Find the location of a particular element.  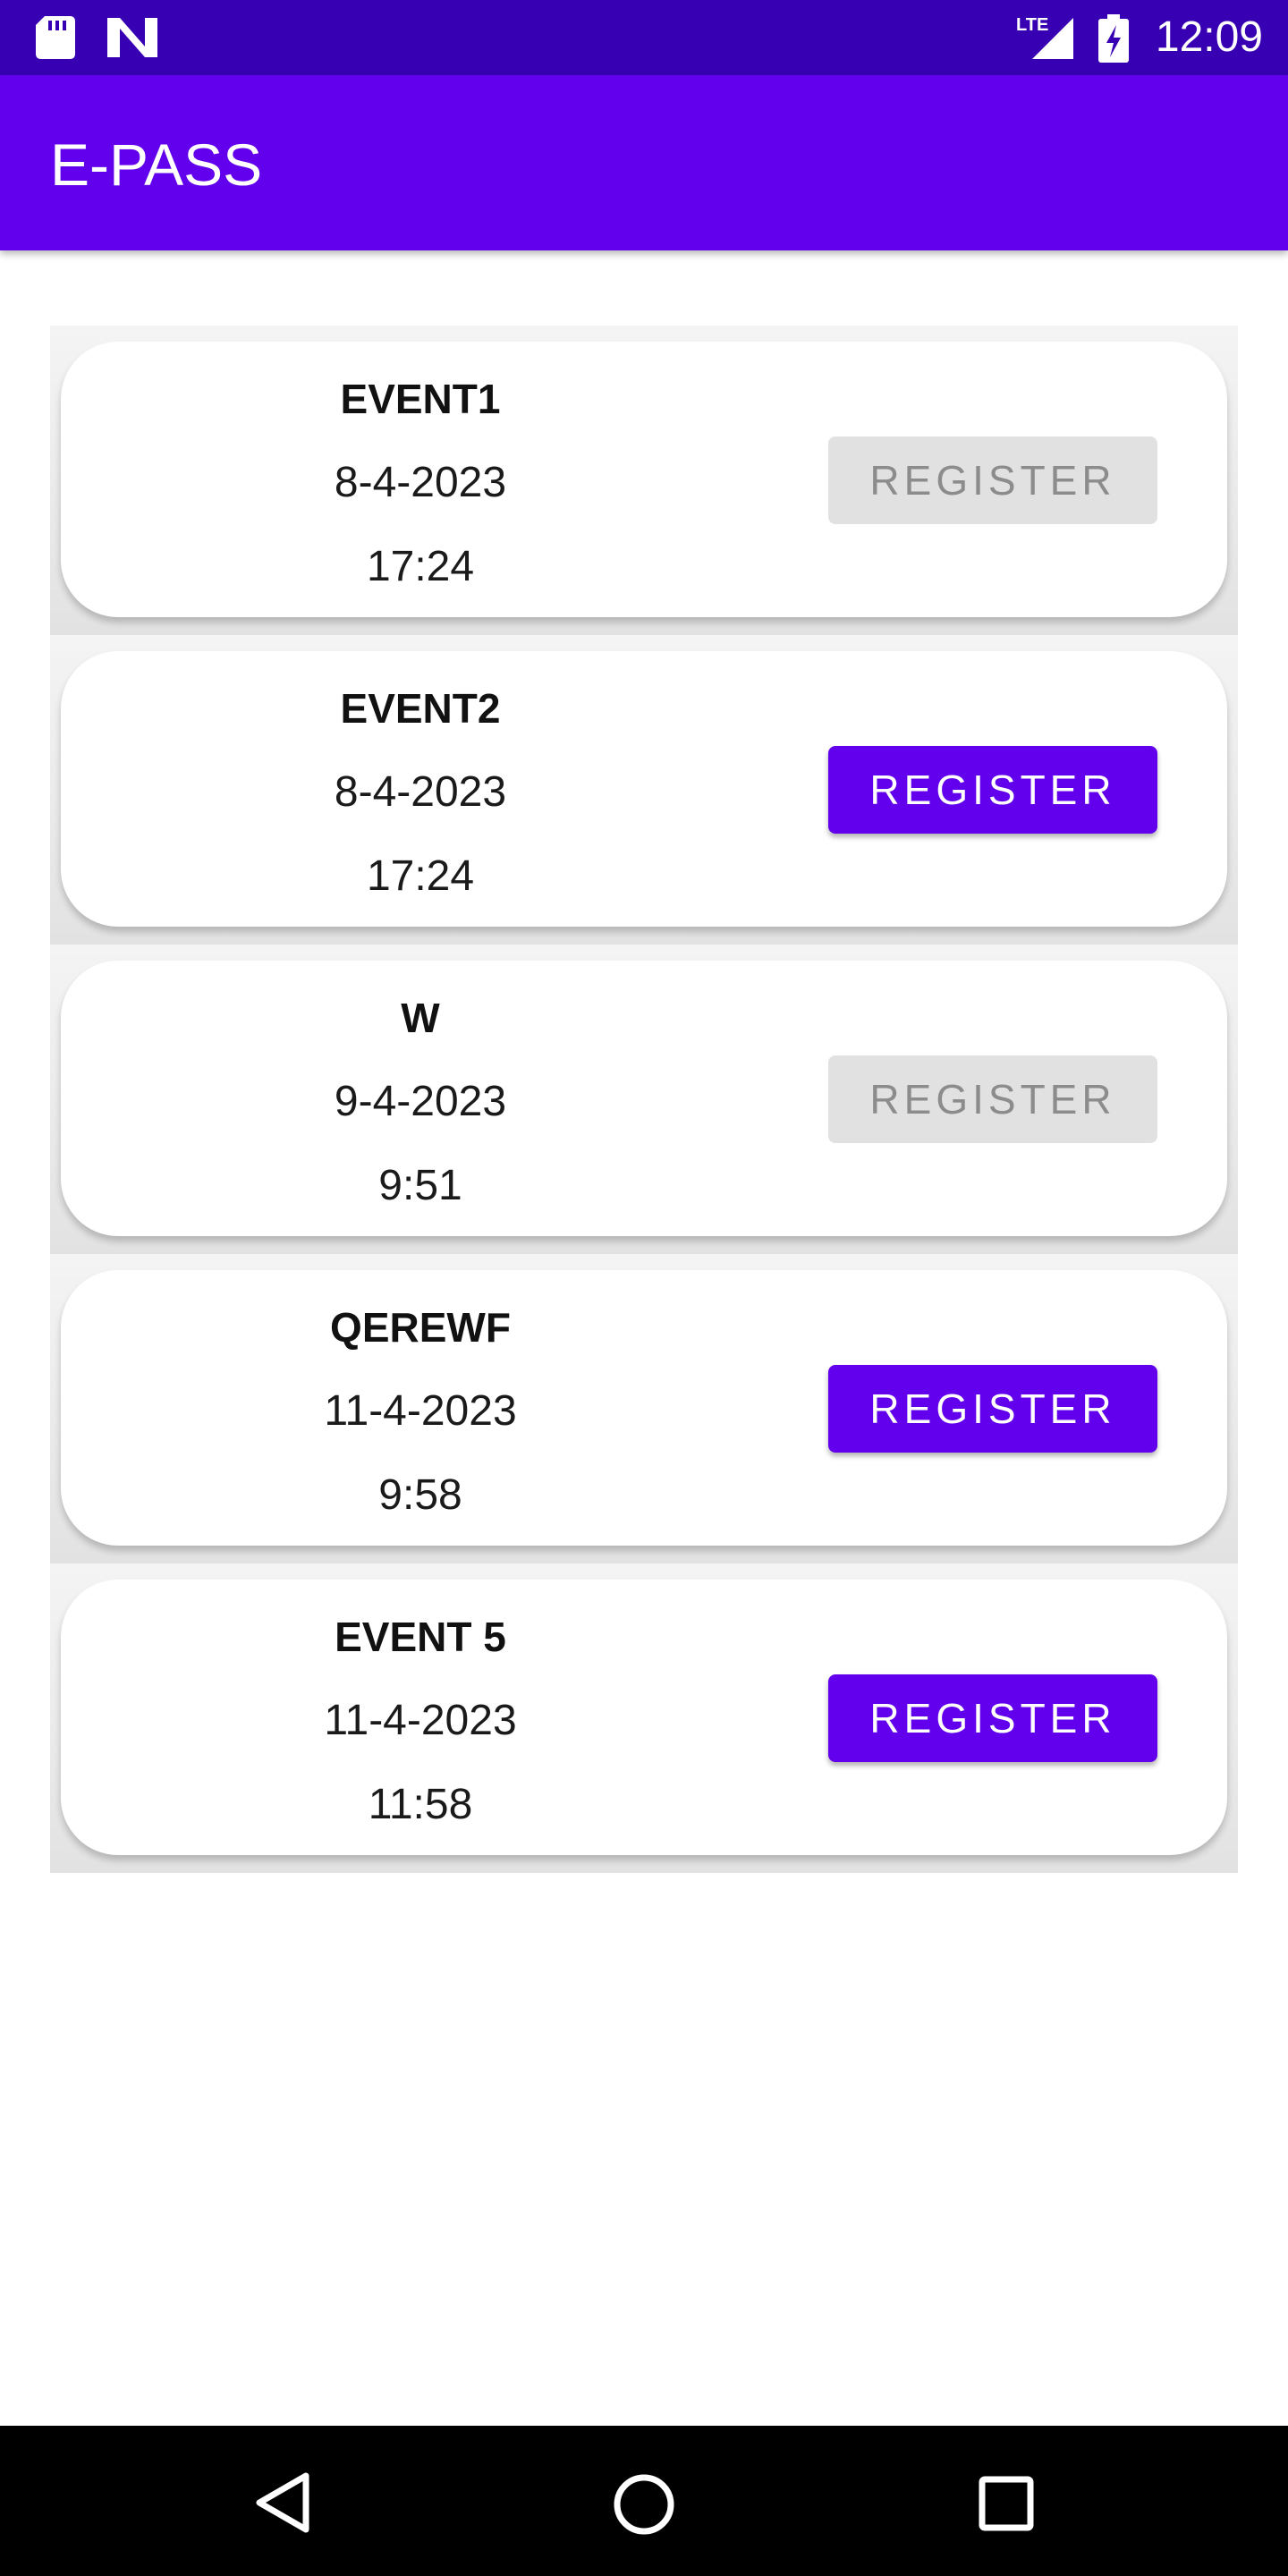

event-info: QEREWF 11-4-2023 9:58 is located at coordinates (420, 1408).